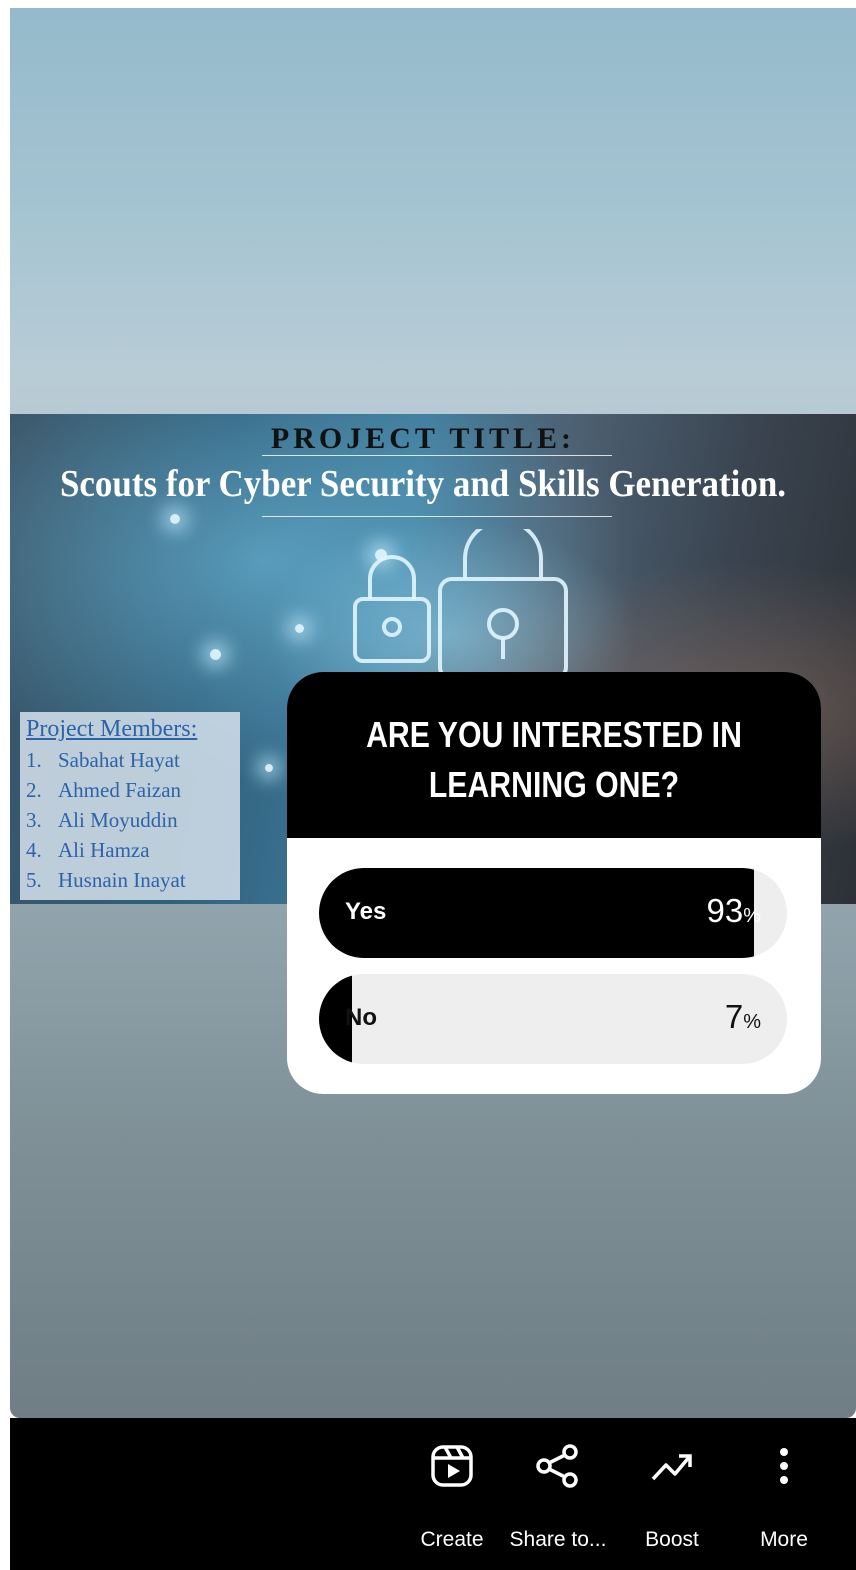  What do you see at coordinates (672, 1539) in the screenshot?
I see `boost-label: Boost` at bounding box center [672, 1539].